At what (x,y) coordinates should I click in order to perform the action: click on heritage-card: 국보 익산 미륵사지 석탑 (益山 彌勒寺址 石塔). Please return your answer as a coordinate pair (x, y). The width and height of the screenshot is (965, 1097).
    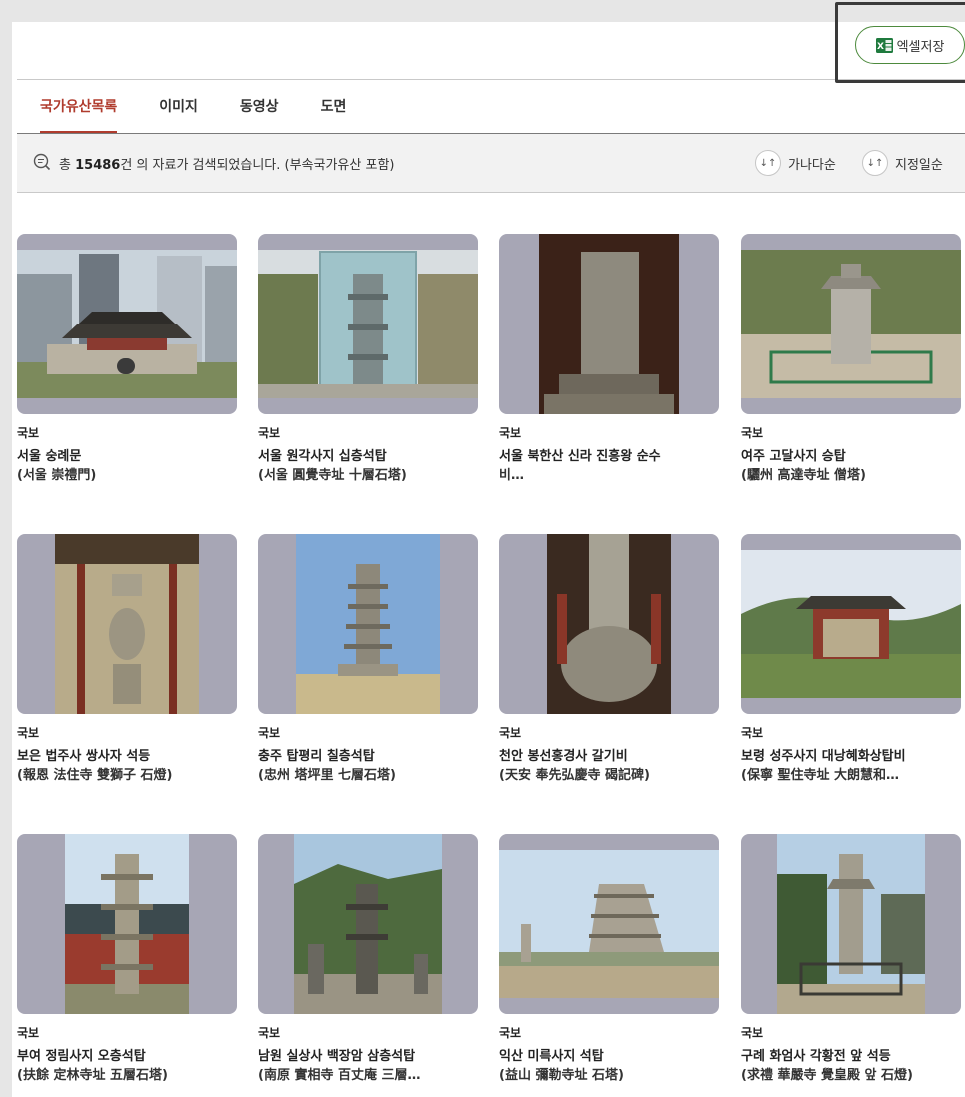
    Looking at the image, I should click on (609, 959).